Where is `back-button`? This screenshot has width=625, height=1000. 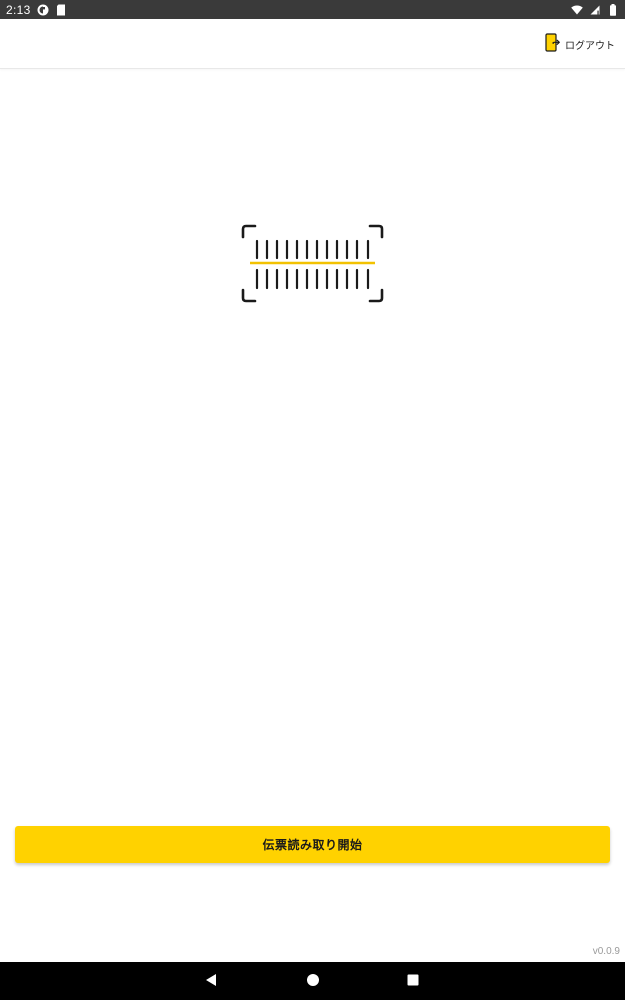 back-button is located at coordinates (211, 981).